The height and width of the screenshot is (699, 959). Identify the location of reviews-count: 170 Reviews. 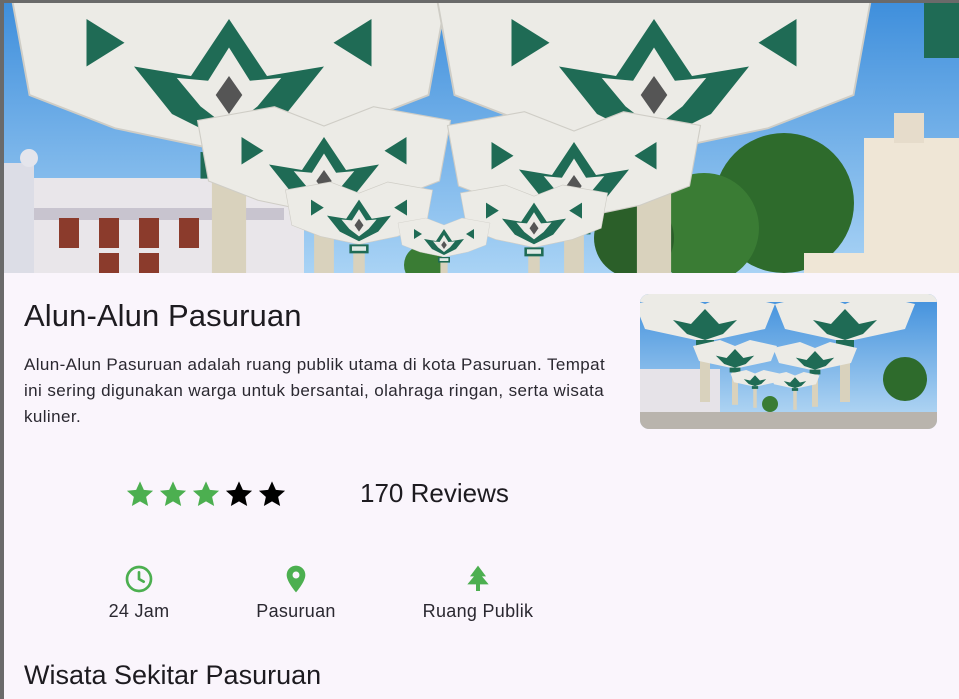
(434, 493).